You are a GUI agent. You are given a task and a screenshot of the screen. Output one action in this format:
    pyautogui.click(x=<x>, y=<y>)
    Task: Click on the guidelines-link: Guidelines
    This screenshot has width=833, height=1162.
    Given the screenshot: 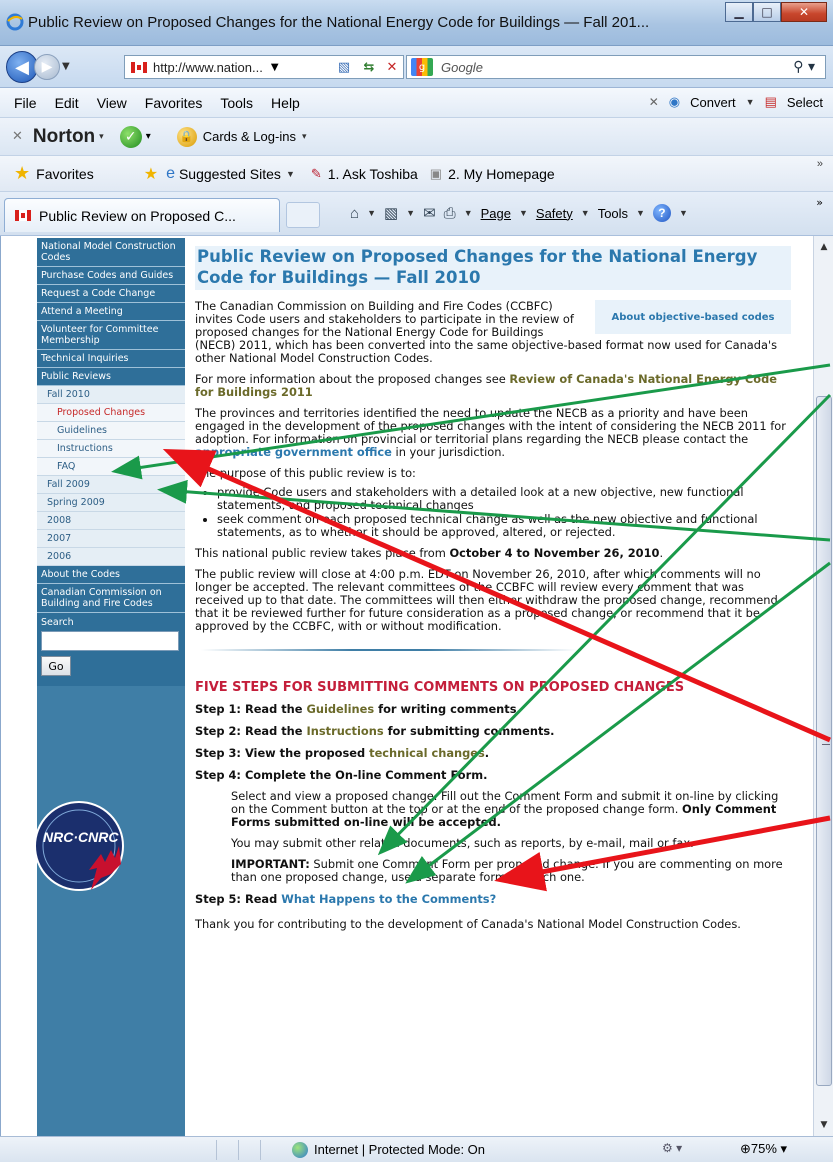 What is the action you would take?
    pyautogui.click(x=341, y=709)
    